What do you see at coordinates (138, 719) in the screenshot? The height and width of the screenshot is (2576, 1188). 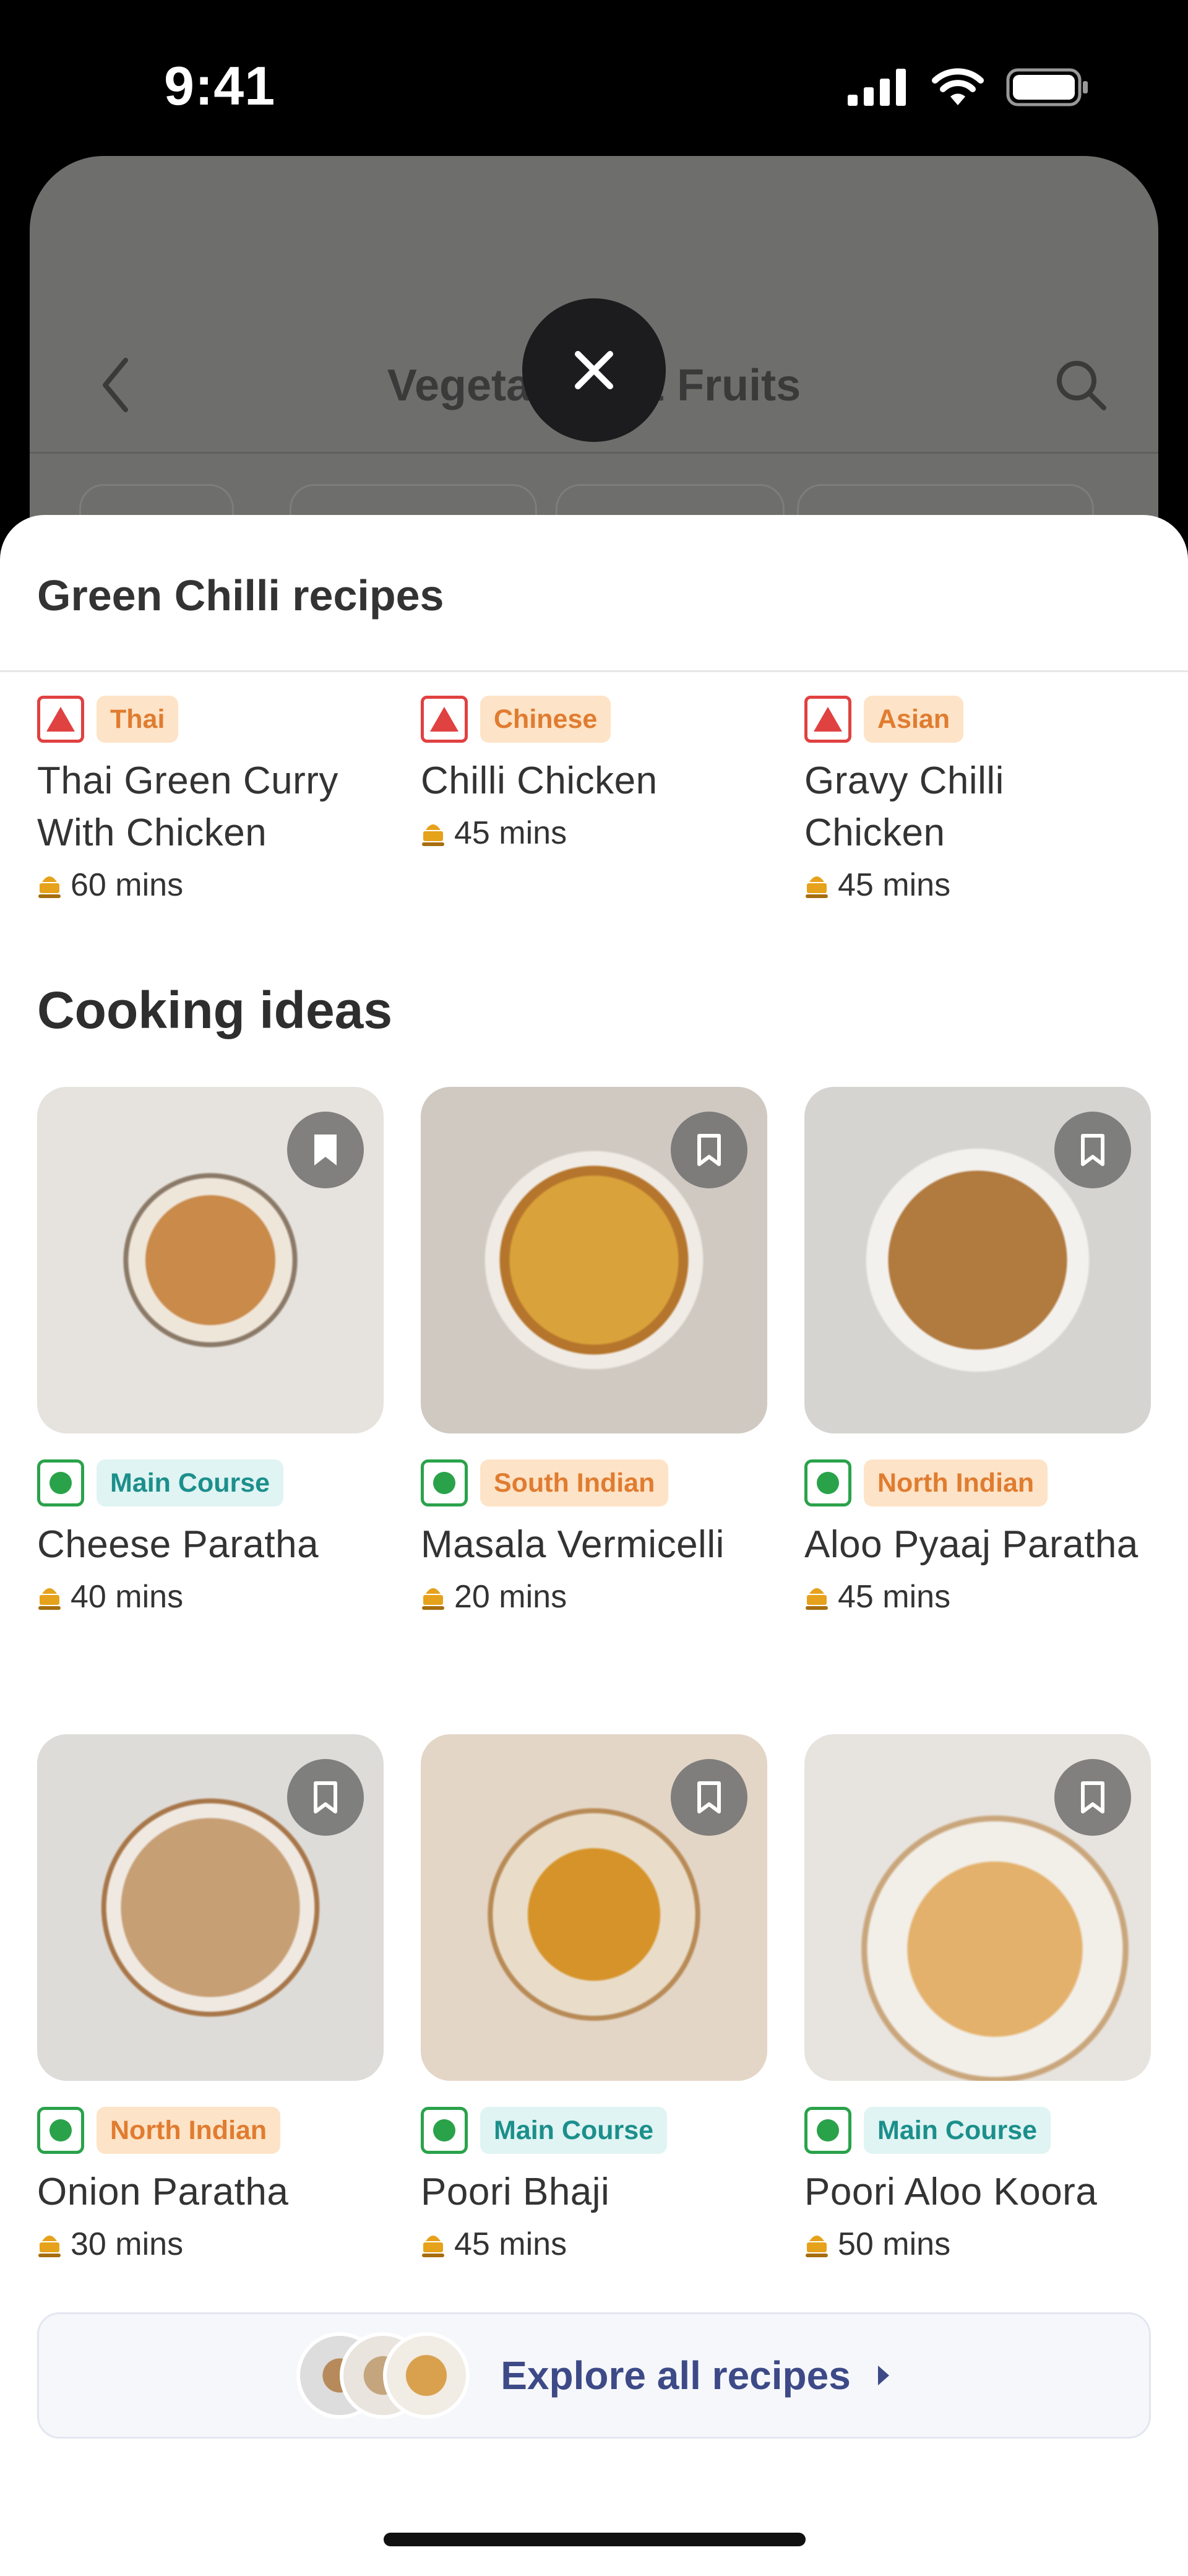 I see `cuisine-tag: Thai` at bounding box center [138, 719].